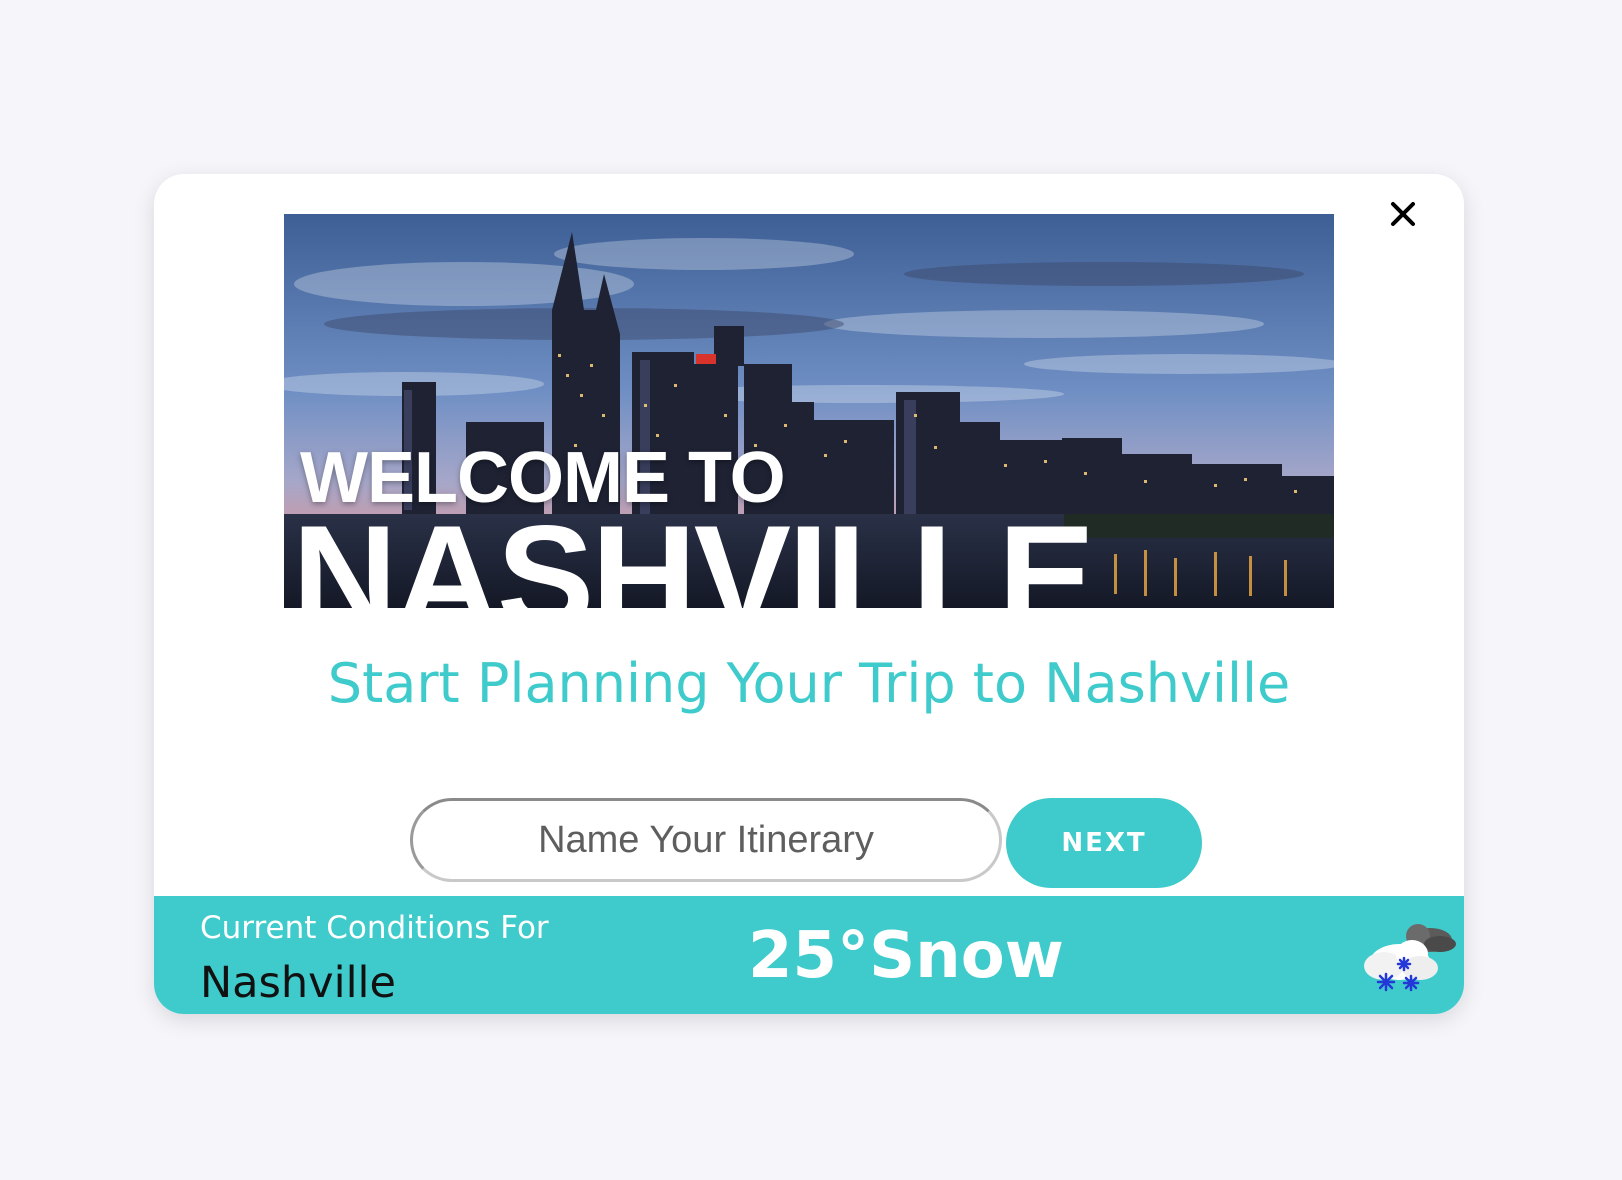 This screenshot has width=1622, height=1180. What do you see at coordinates (906, 956) in the screenshot?
I see `conditions-summary: 25°Snow` at bounding box center [906, 956].